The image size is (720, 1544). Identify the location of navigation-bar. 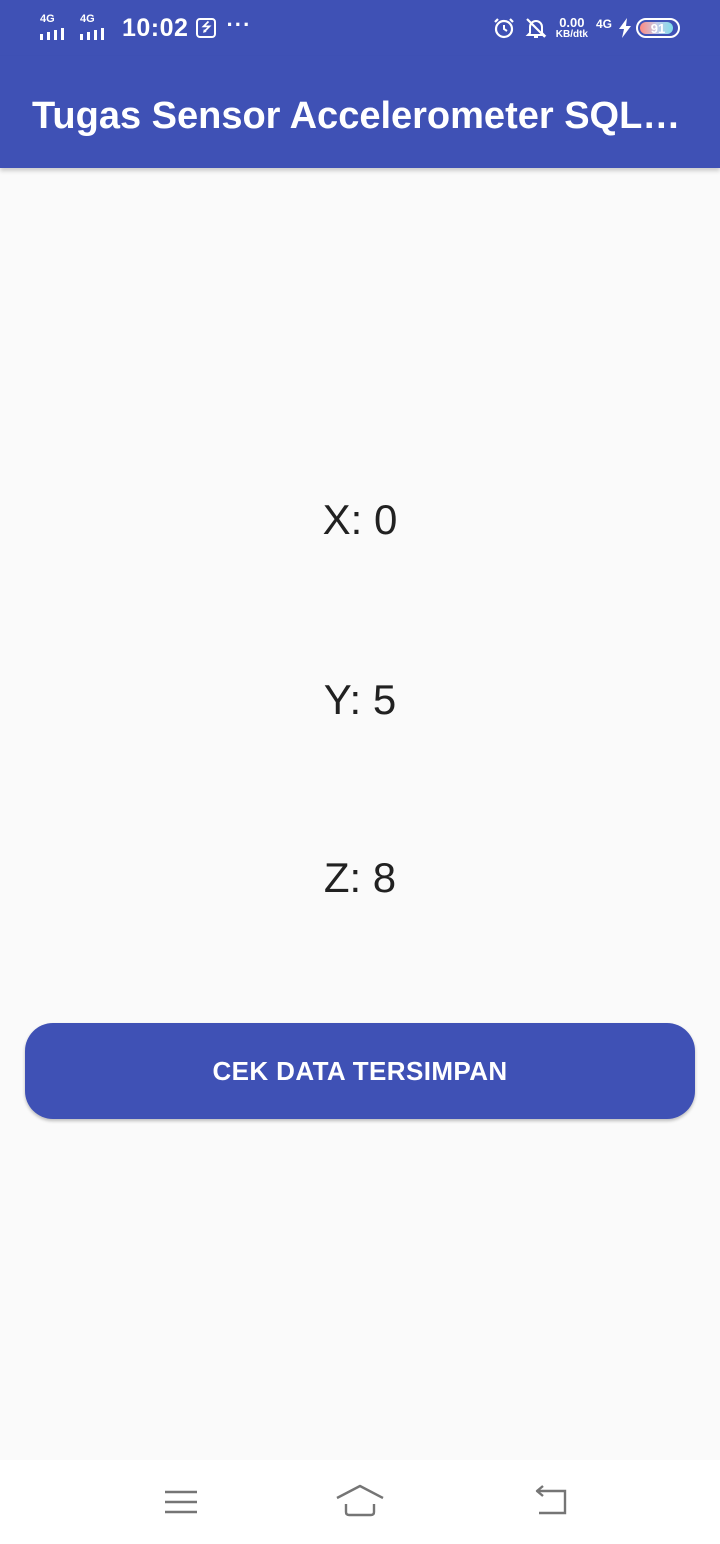
(360, 1502).